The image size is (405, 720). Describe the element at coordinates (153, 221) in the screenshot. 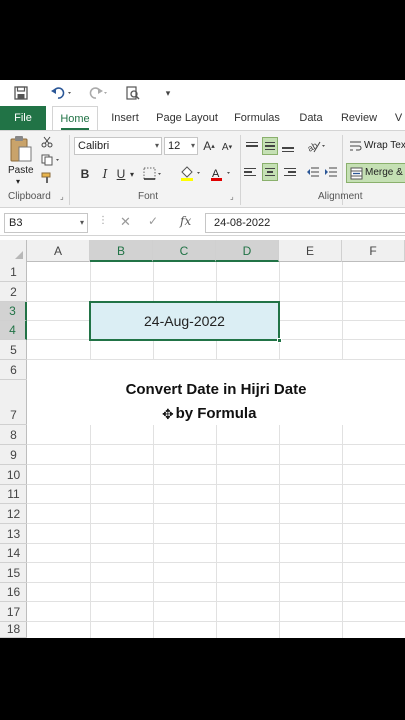

I see `enter-icon: ✓` at that location.